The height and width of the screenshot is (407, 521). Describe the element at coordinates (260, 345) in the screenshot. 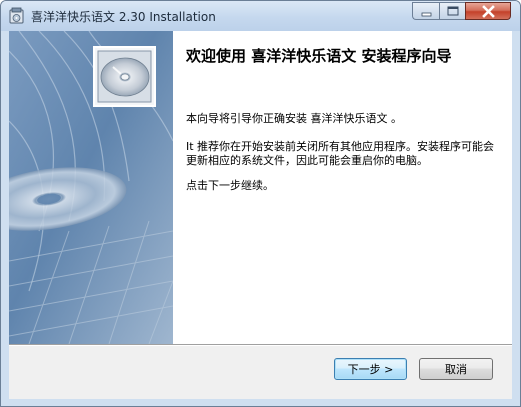

I see `separator-line` at that location.